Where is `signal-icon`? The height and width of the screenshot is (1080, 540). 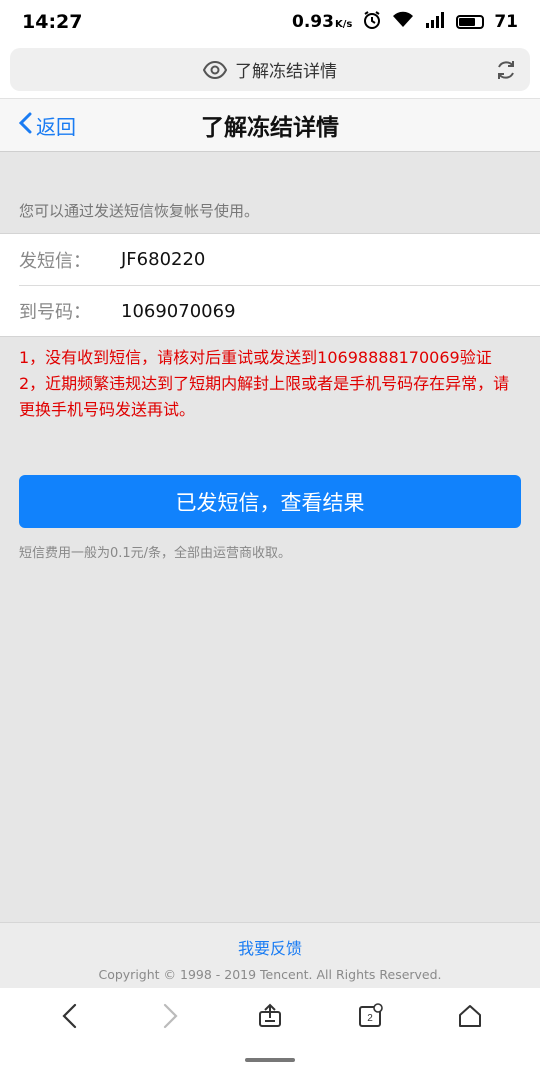
signal-icon is located at coordinates (435, 22).